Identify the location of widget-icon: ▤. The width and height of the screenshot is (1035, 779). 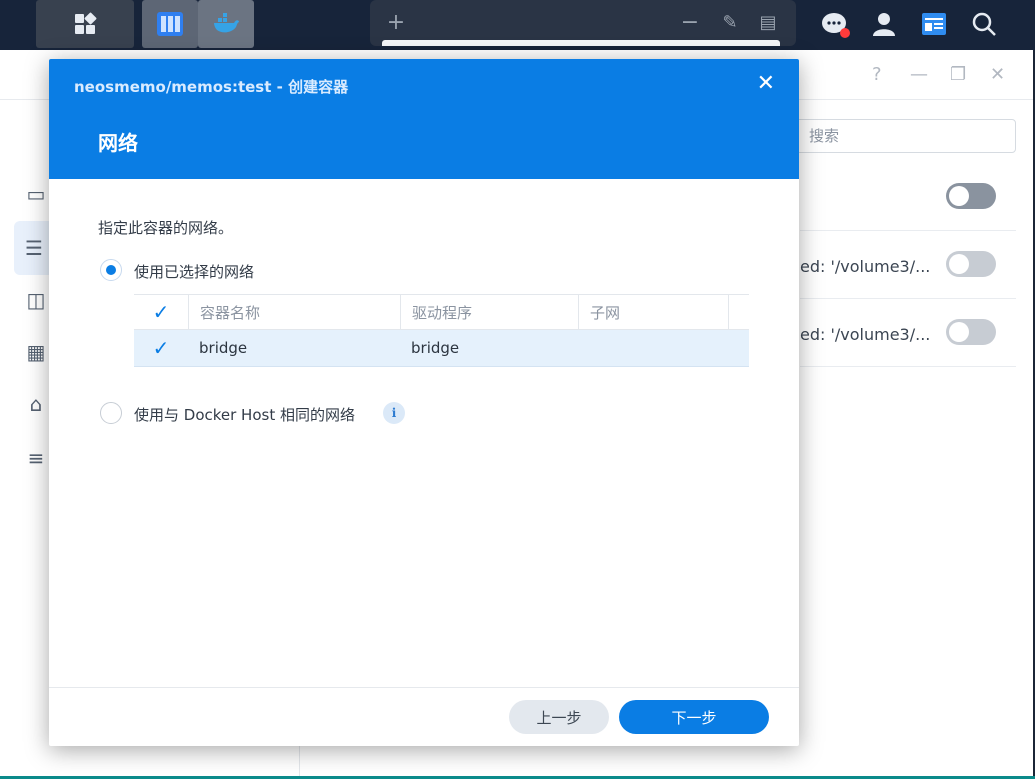
(768, 22).